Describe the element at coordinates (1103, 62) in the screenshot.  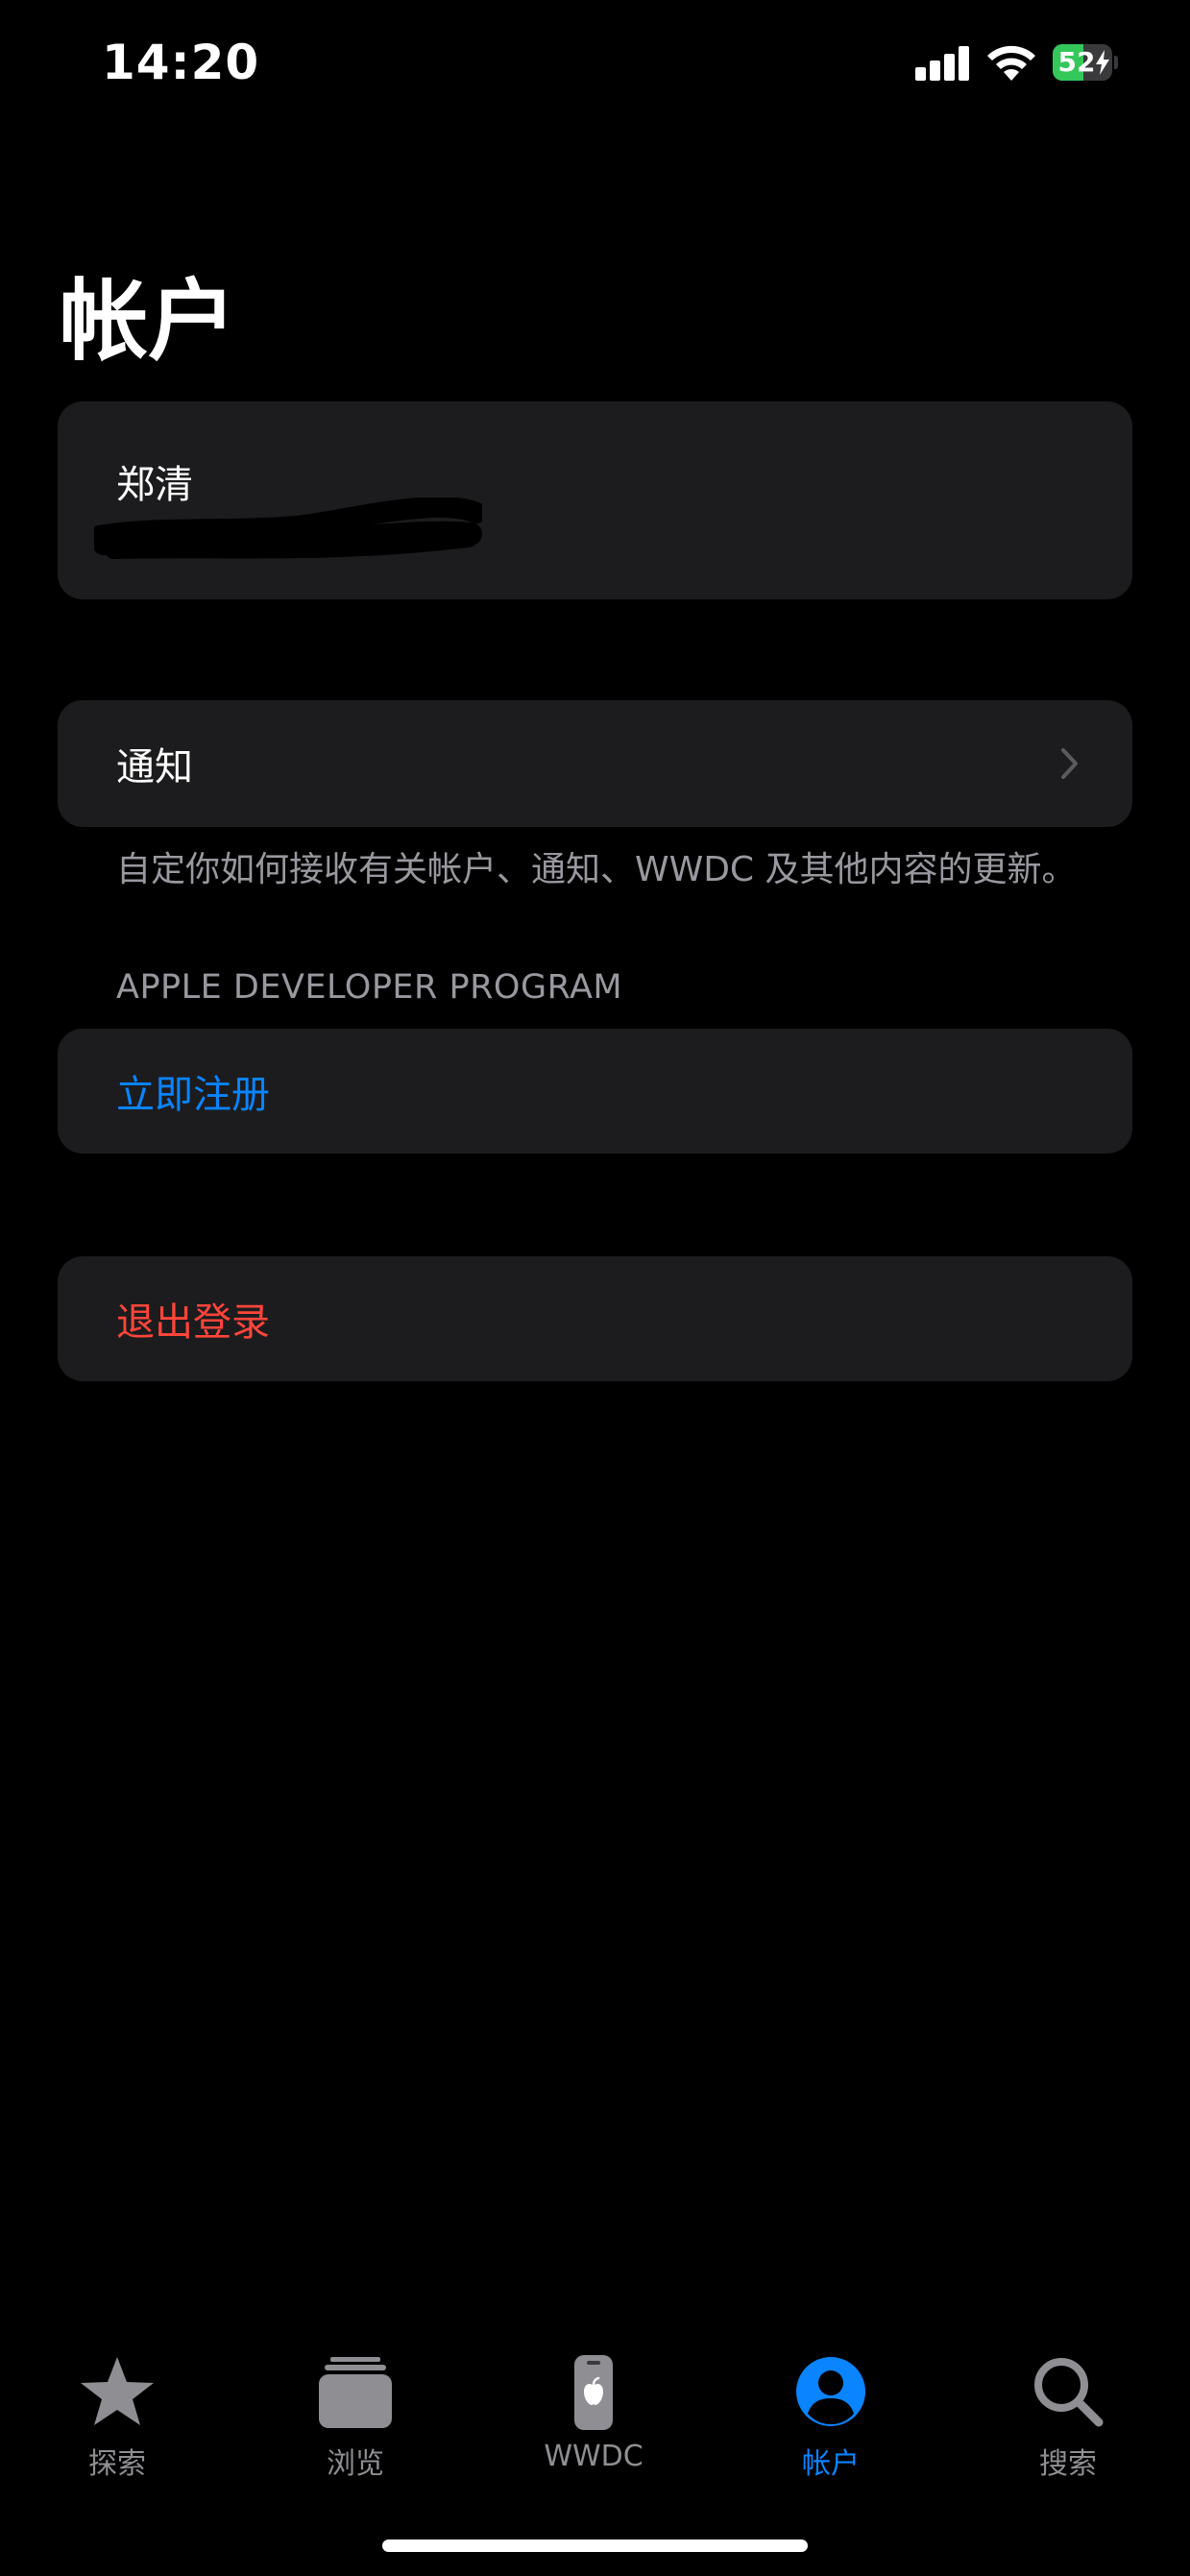
I see `bolt-icon` at that location.